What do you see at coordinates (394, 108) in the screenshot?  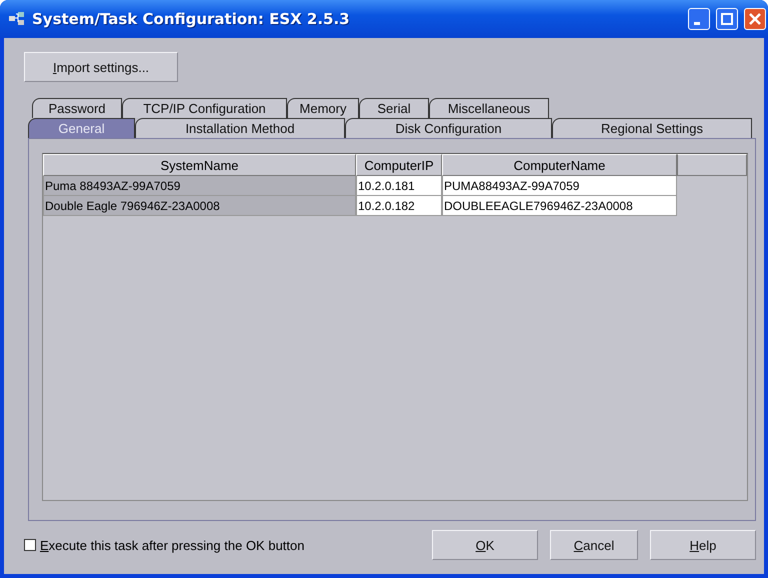 I see `tab: Serial` at bounding box center [394, 108].